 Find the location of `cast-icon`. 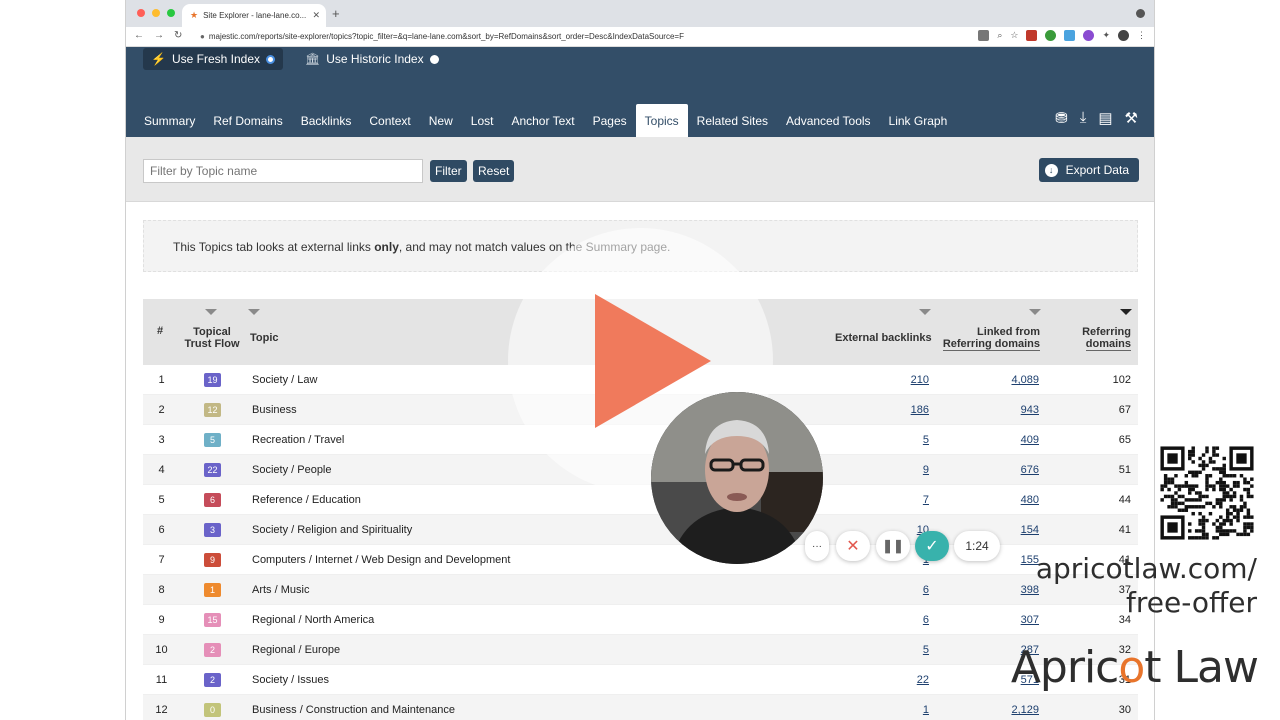

cast-icon is located at coordinates (984, 35).